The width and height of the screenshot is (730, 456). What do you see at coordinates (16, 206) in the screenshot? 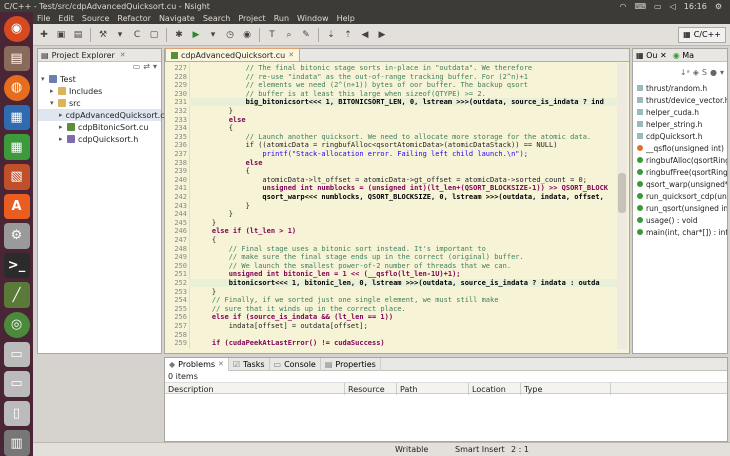
I see `software-center-icon: A` at bounding box center [16, 206].